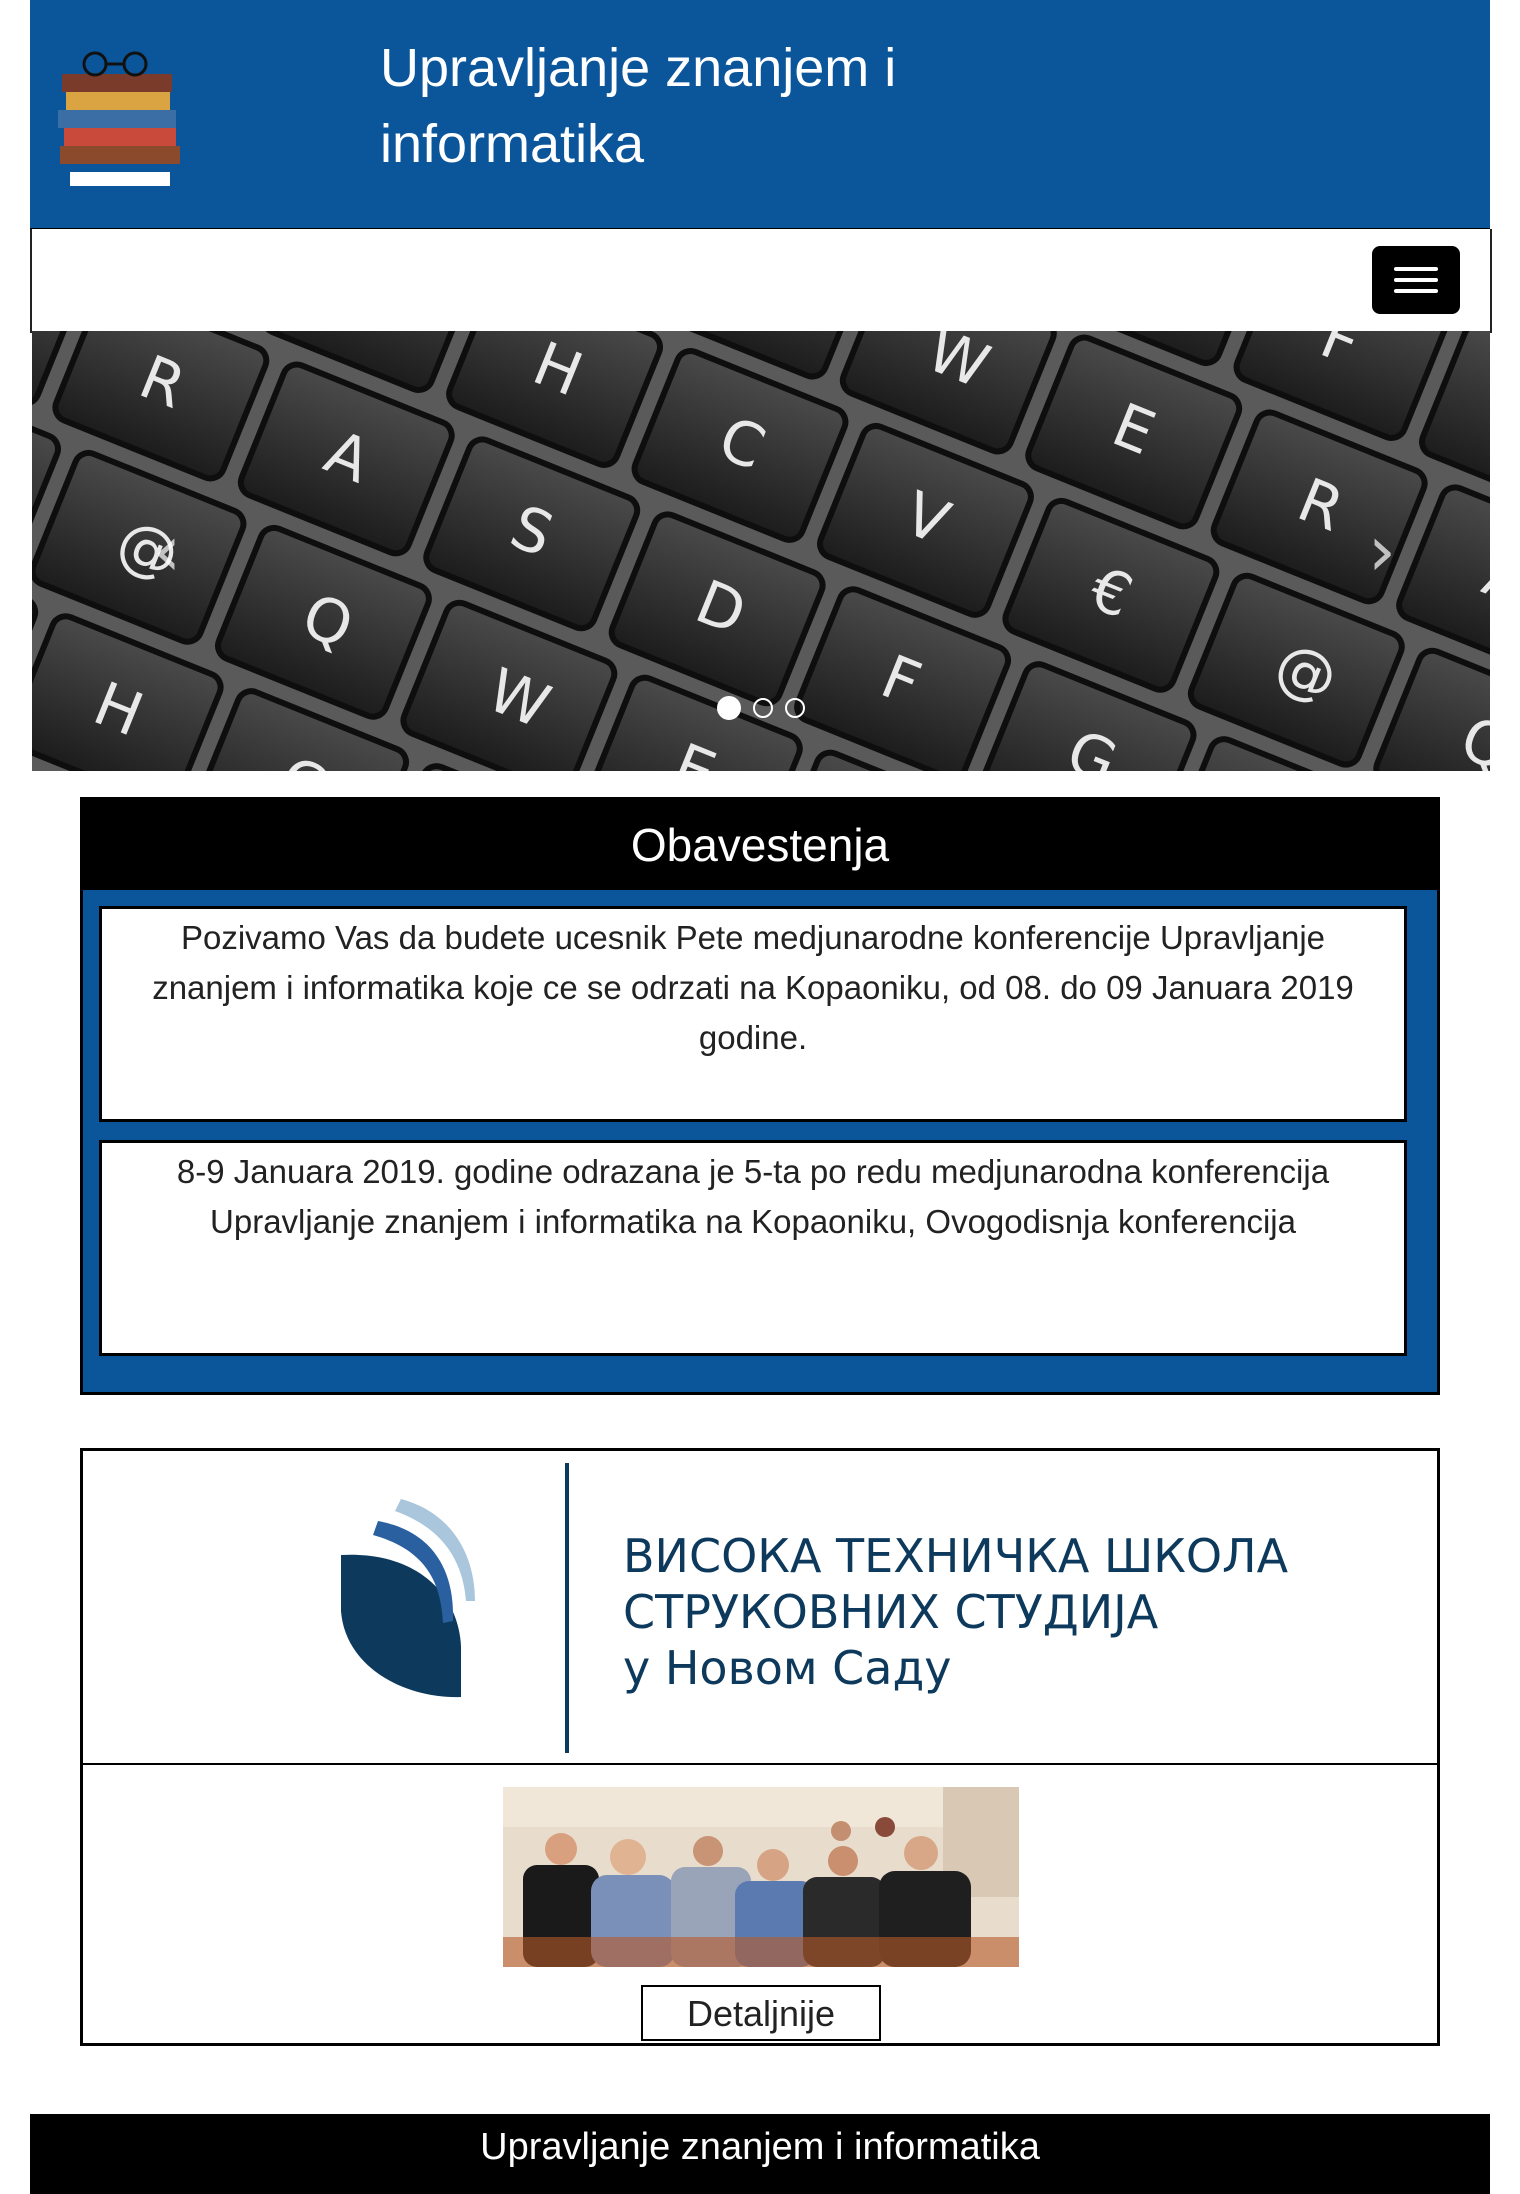 Image resolution: width=1520 pixels, height=2194 pixels. Describe the element at coordinates (760, 2154) in the screenshot. I see `site-footer: Upravljanje znanjem i informatika` at that location.